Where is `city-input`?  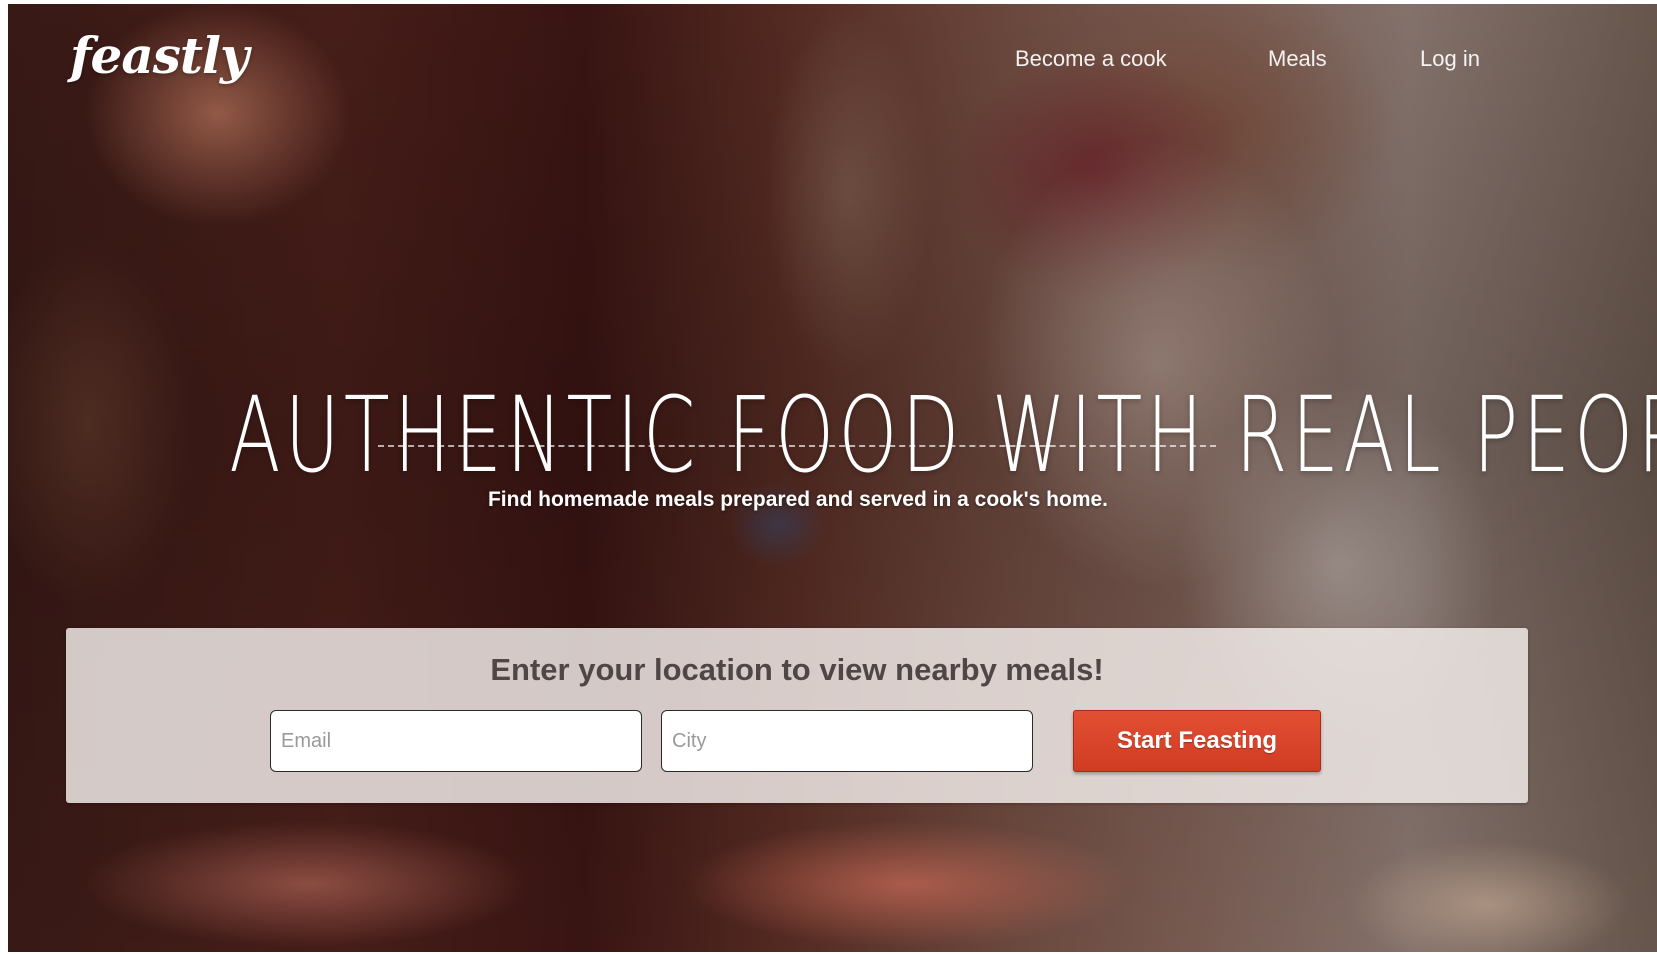
city-input is located at coordinates (847, 741).